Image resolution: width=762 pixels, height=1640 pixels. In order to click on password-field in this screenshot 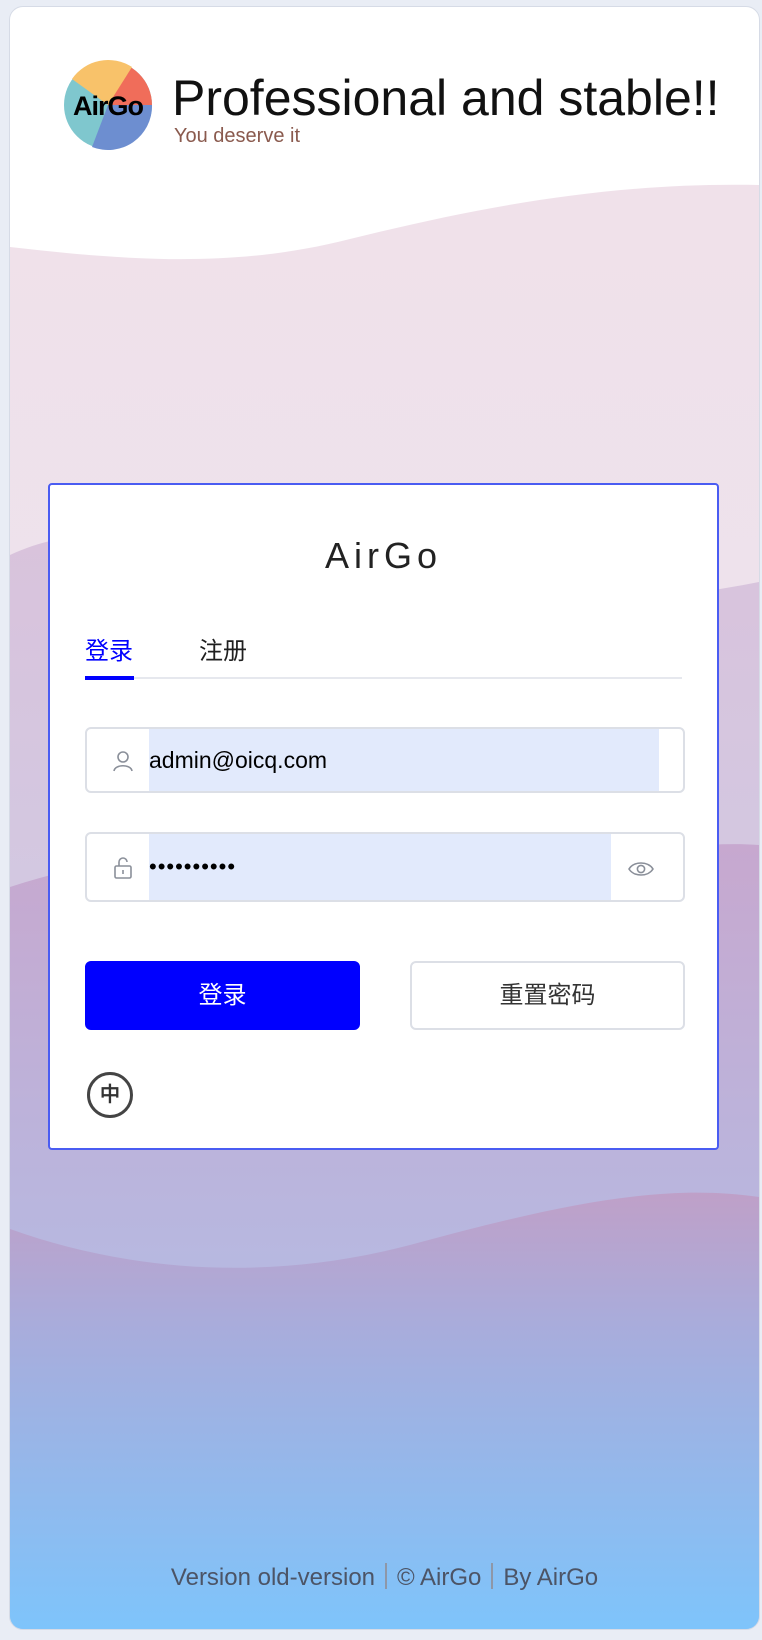, I will do `click(385, 867)`.